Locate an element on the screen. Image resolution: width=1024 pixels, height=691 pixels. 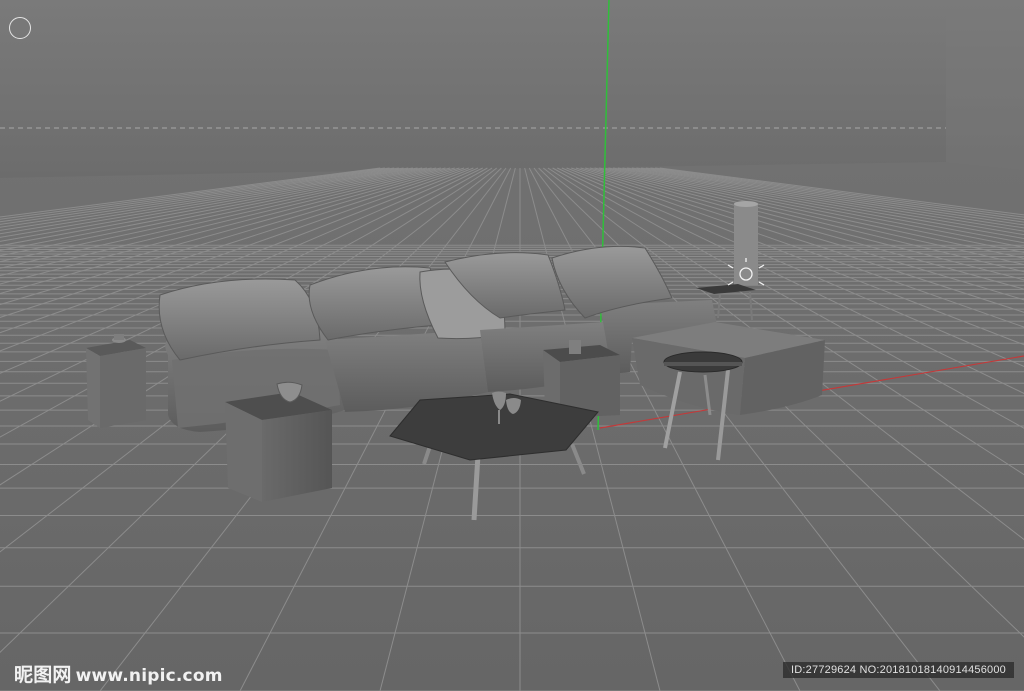
nightstand-small is located at coordinates (116, 381).